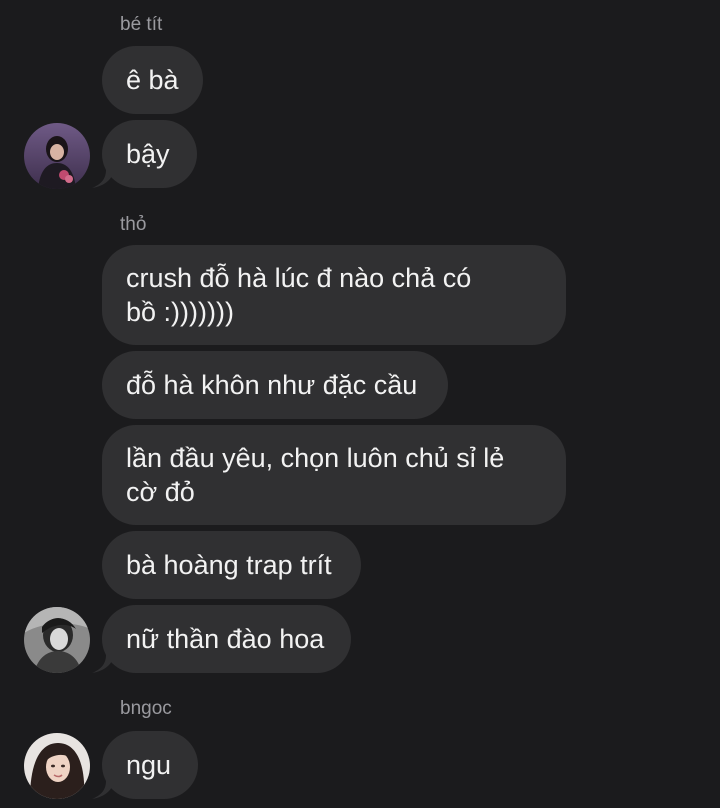  Describe the element at coordinates (299, 295) in the screenshot. I see `message-text: crush đỗ hà lúc đ nào chả có bồ :)))))))` at that location.